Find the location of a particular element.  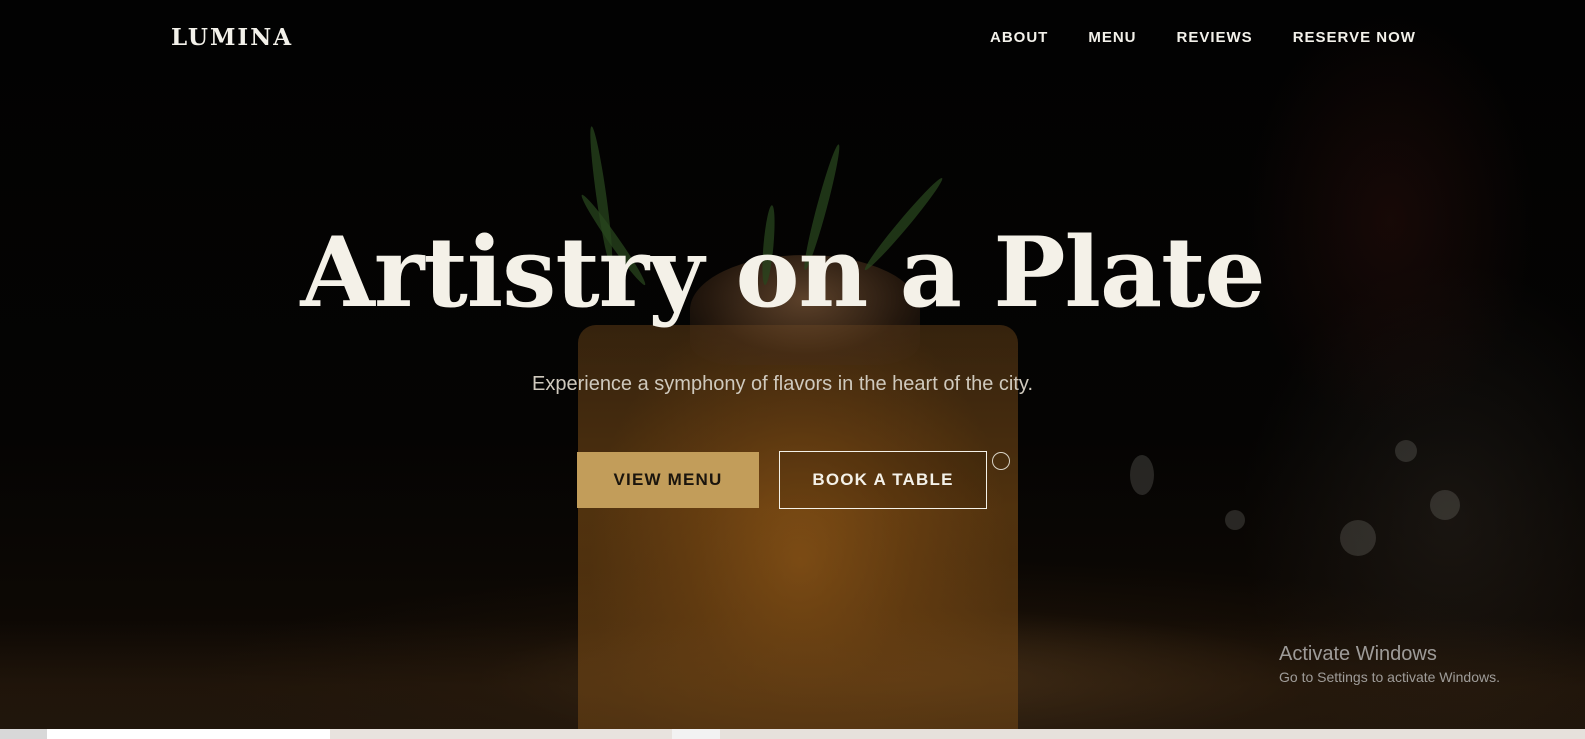

book-table-button: BOOK A TABLE is located at coordinates (883, 480).